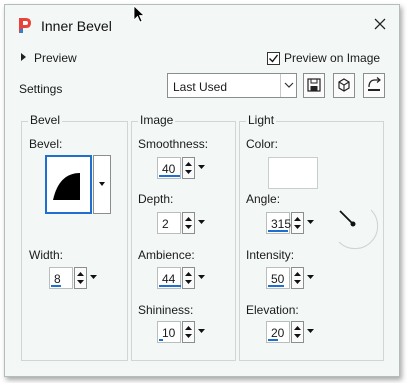 The width and height of the screenshot is (407, 383). I want to click on elevation-spinner: 20, so click(293, 332).